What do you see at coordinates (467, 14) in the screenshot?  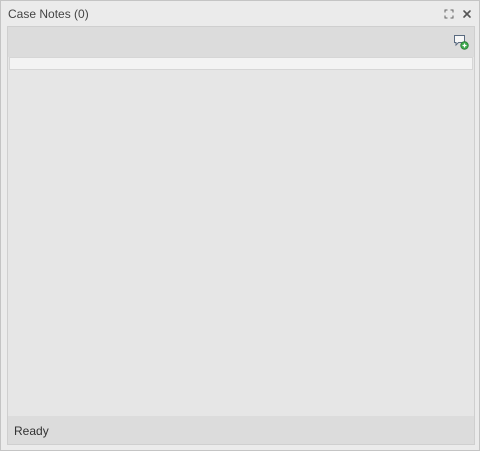 I see `close-icon` at bounding box center [467, 14].